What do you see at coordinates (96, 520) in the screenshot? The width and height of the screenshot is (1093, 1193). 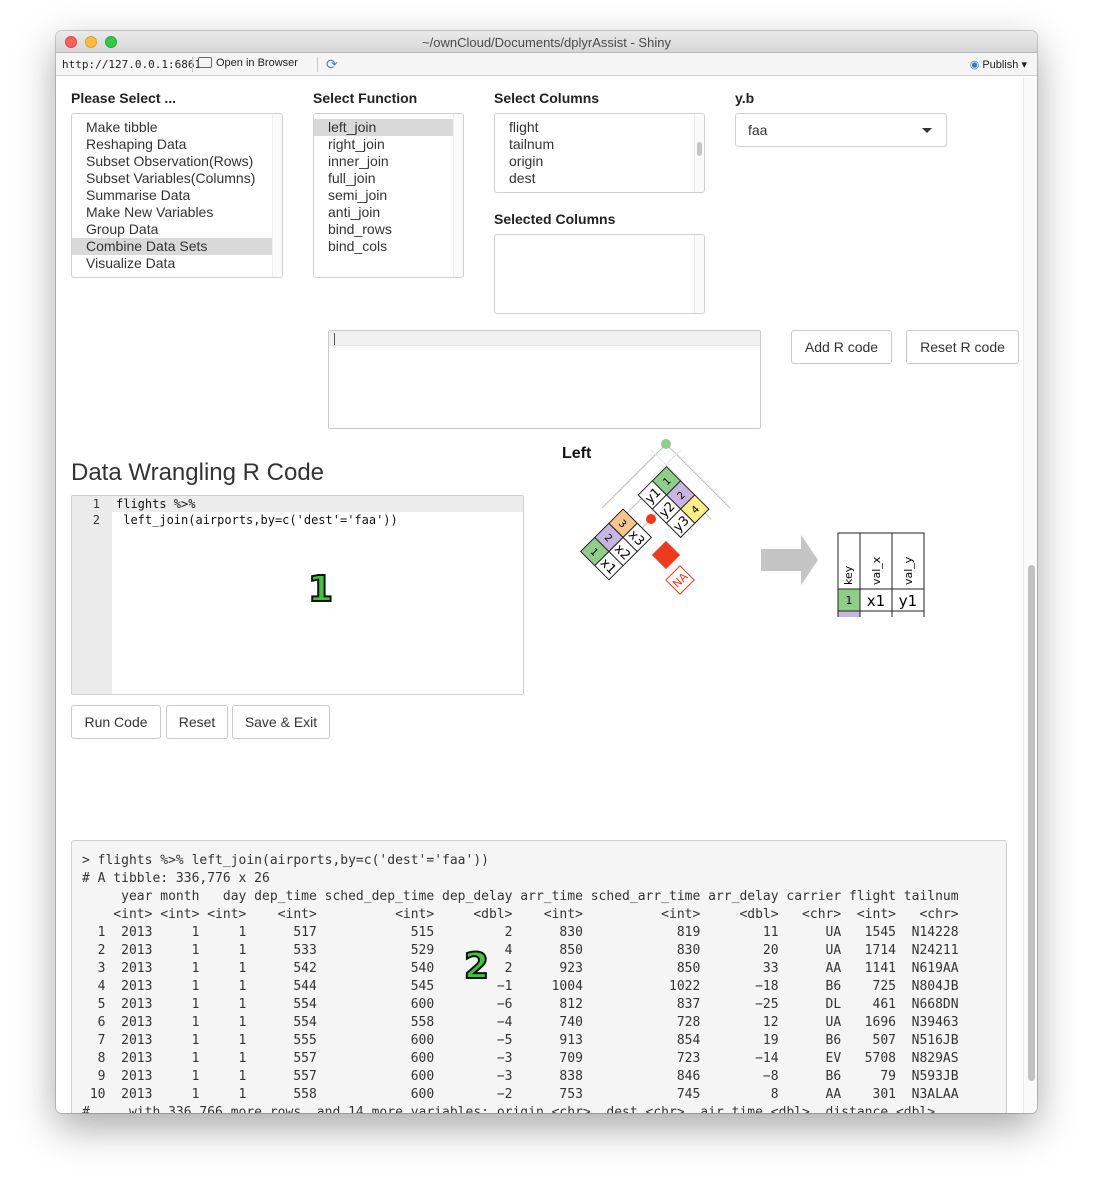 I see `line-number: 2` at bounding box center [96, 520].